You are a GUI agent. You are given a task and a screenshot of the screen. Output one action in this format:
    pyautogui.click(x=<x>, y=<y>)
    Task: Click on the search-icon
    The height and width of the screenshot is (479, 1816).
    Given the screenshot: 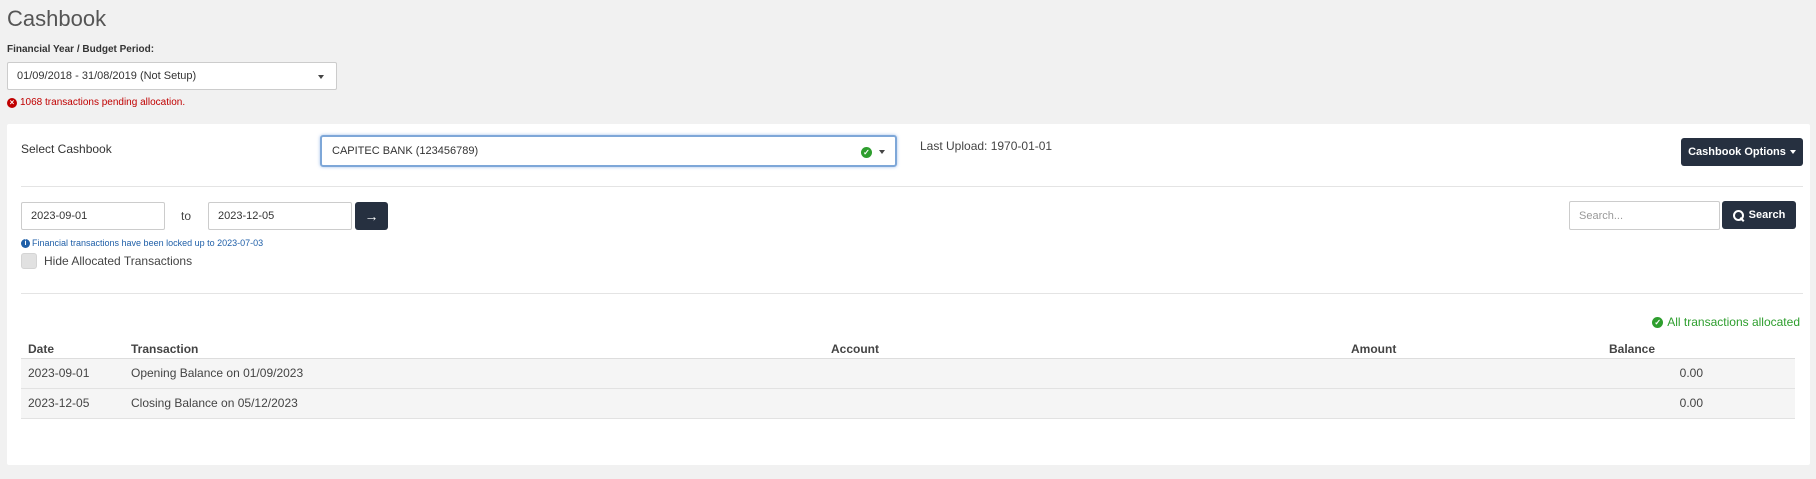 What is the action you would take?
    pyautogui.click(x=1738, y=215)
    